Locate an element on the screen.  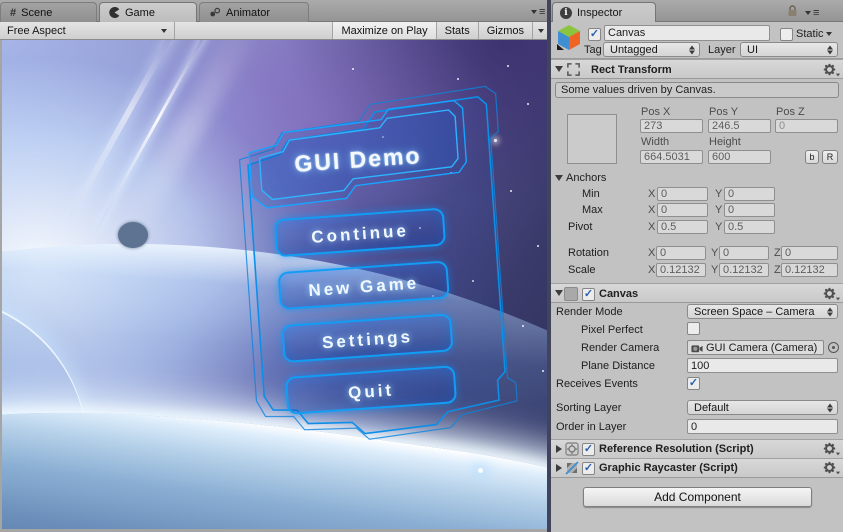
sorting-layer-dropdown: Default is located at coordinates (762, 407).